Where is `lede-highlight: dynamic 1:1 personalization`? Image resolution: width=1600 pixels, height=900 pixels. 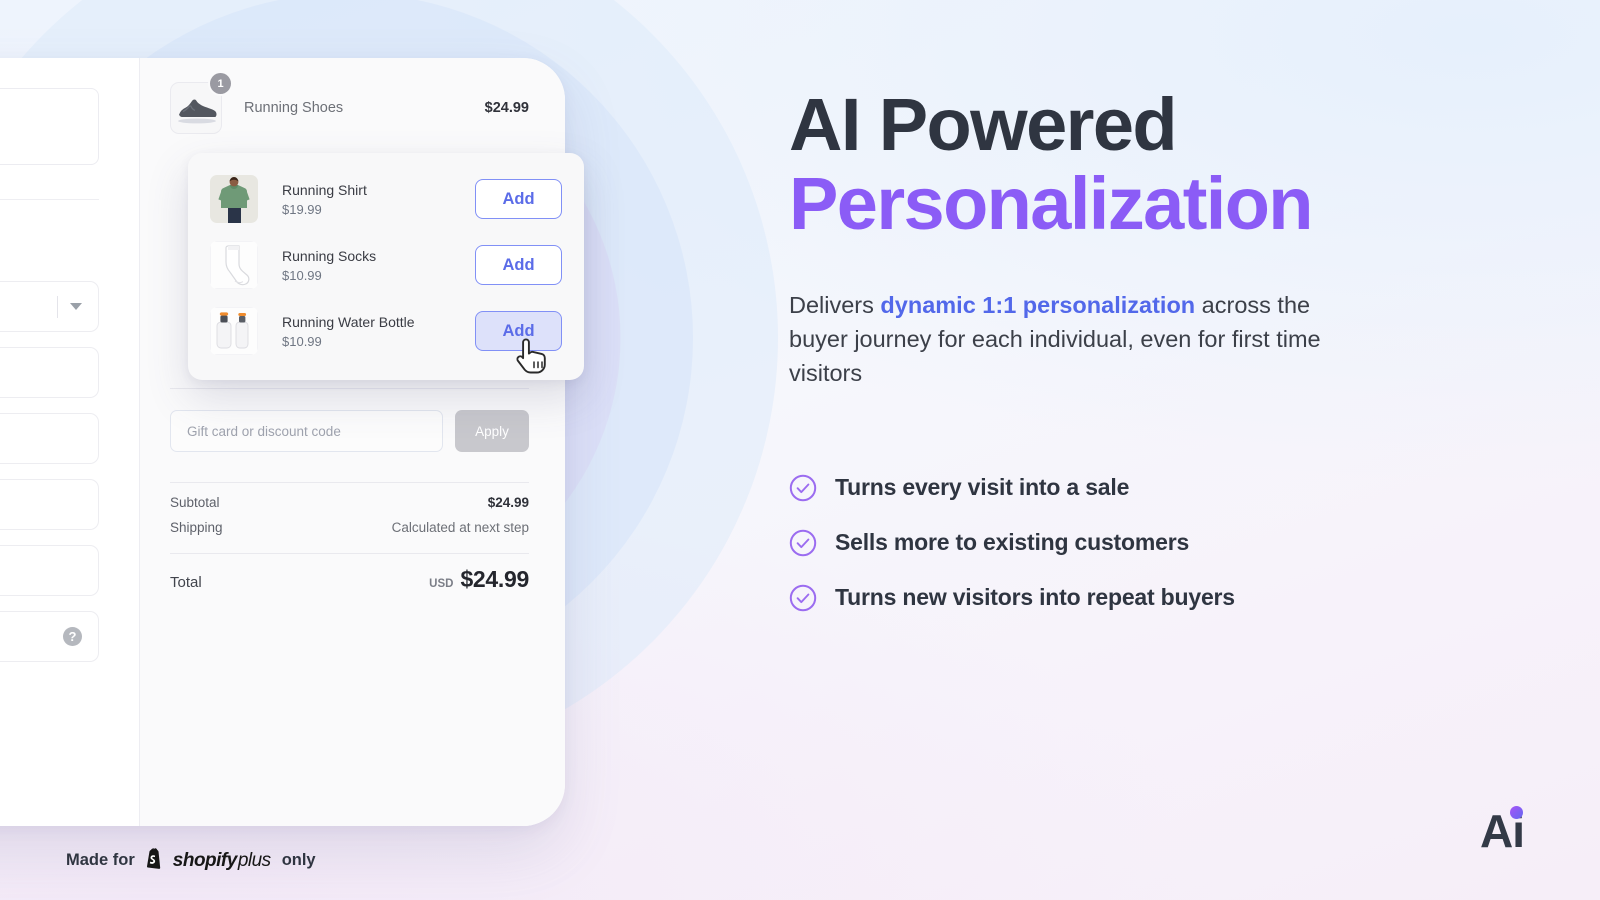 lede-highlight: dynamic 1:1 personalization is located at coordinates (1038, 304).